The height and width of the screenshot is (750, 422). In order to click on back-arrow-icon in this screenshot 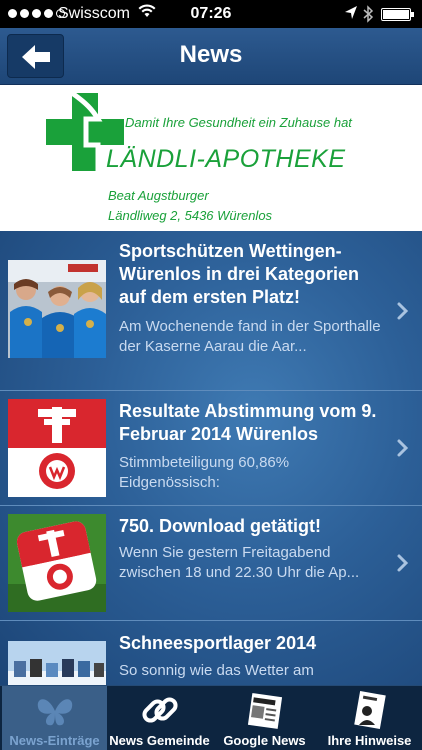, I will do `click(36, 57)`.